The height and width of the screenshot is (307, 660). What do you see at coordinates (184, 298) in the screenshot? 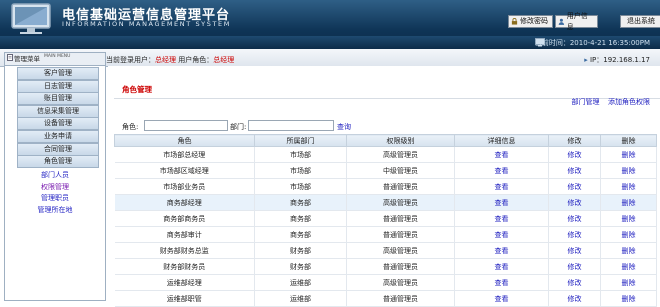
I see `cell-role: 运维部职管` at bounding box center [184, 298].